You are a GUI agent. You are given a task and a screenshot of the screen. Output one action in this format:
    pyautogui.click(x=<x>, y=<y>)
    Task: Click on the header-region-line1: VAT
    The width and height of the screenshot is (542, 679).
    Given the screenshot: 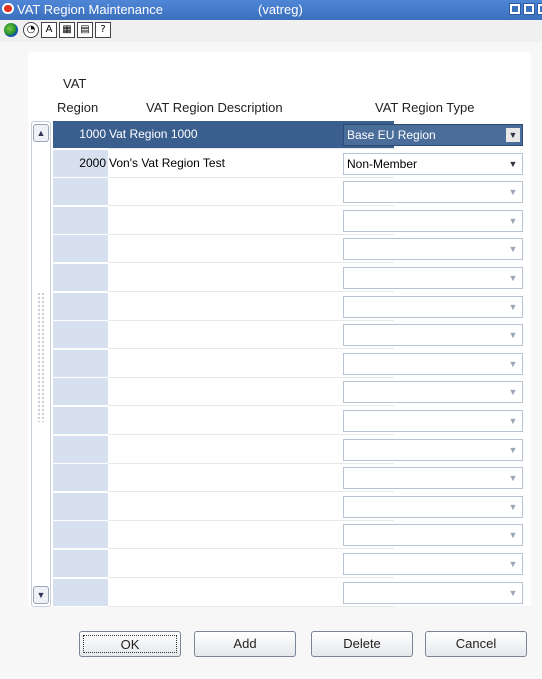 What is the action you would take?
    pyautogui.click(x=75, y=83)
    